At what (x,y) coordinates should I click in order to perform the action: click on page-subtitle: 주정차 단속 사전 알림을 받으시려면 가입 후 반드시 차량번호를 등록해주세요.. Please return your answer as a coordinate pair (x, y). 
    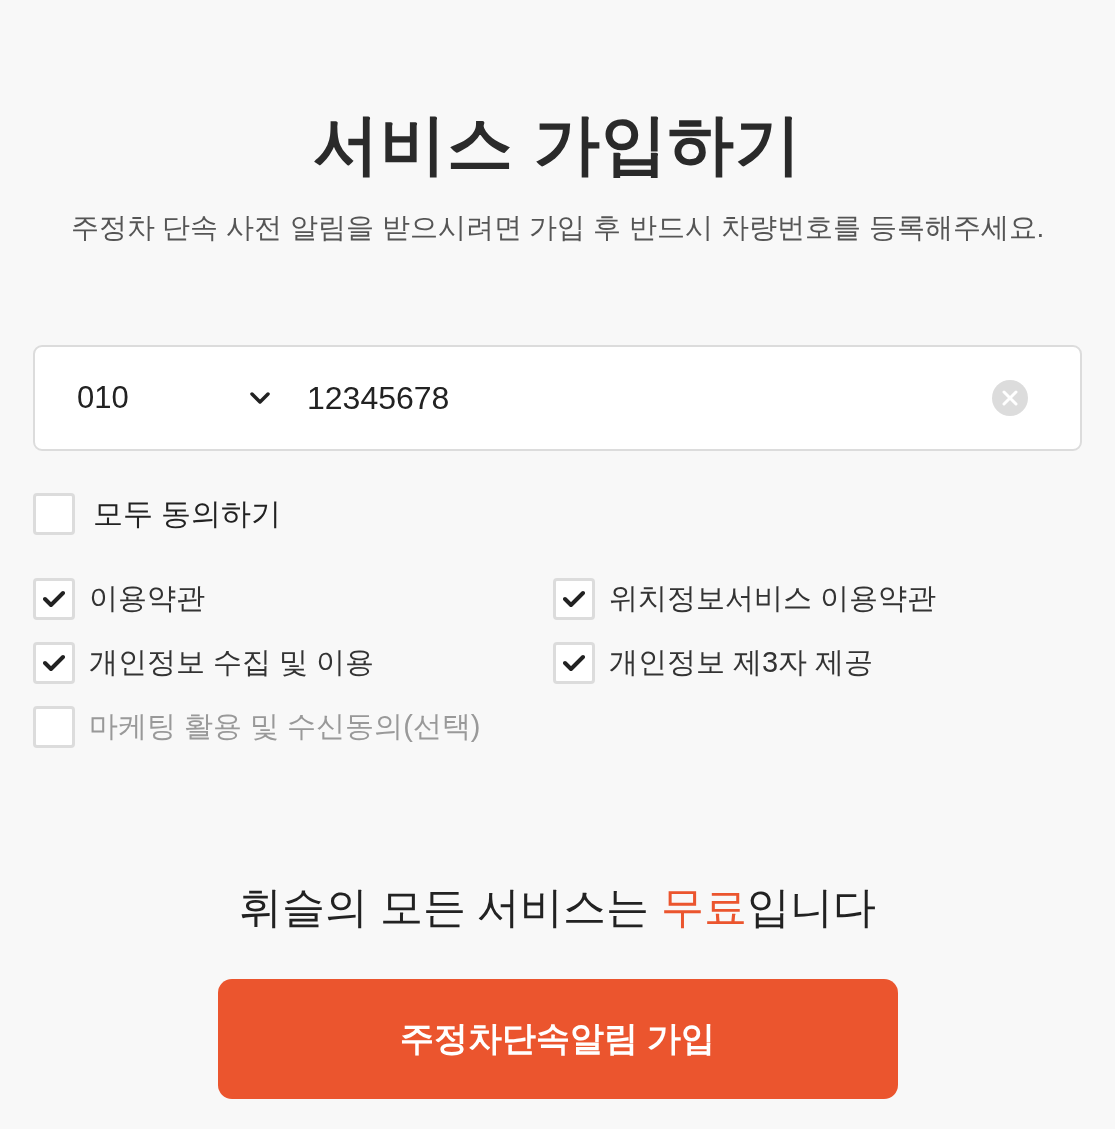
    Looking at the image, I should click on (557, 228).